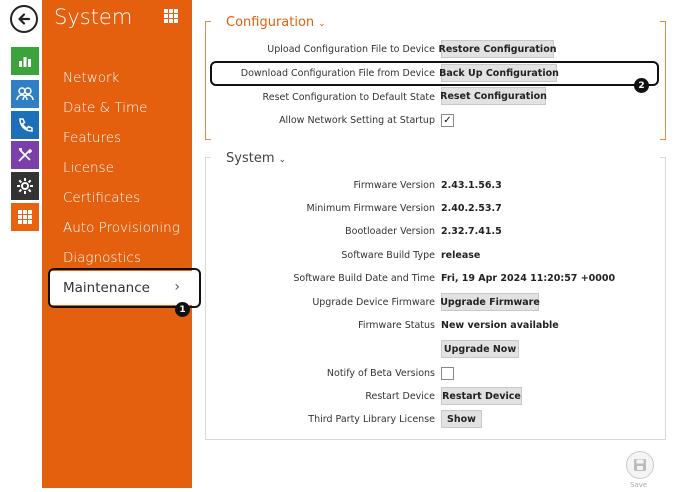 This screenshot has width=680, height=492. I want to click on firmware-status-label: Firmware Status, so click(396, 325).